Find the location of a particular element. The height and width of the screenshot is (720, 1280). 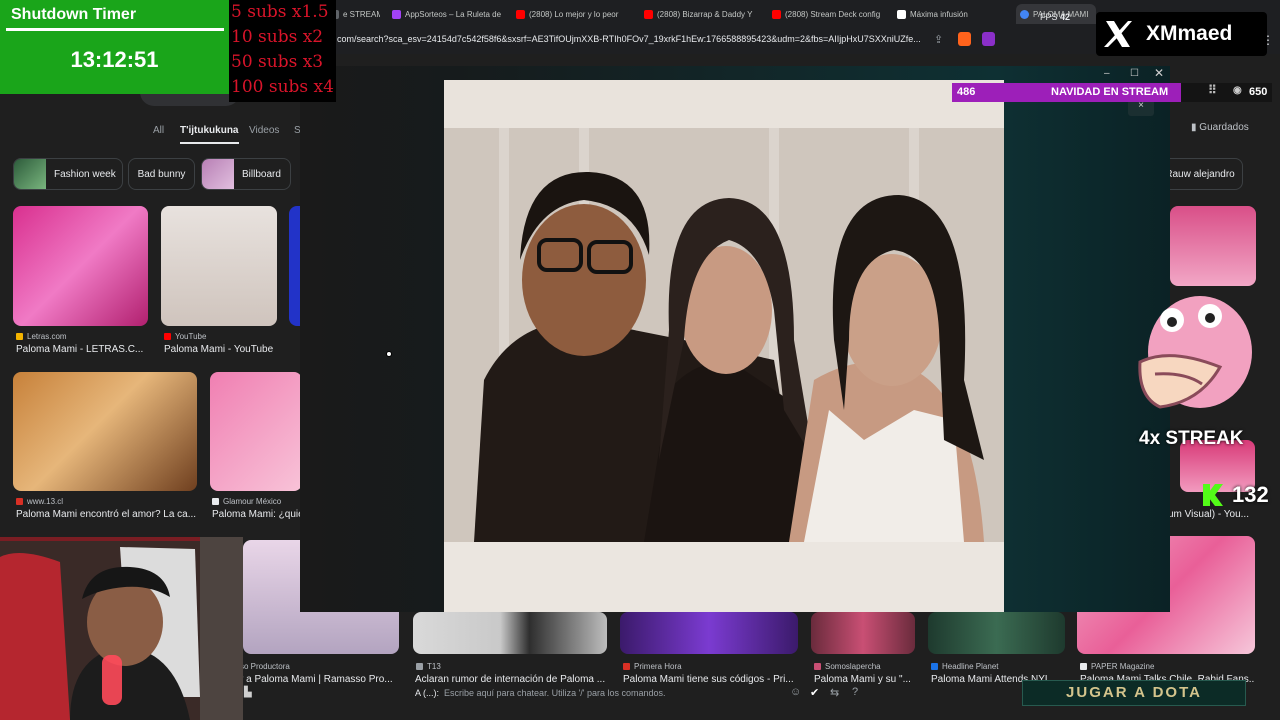

saved-link: ▮ Guardados is located at coordinates (1220, 127).